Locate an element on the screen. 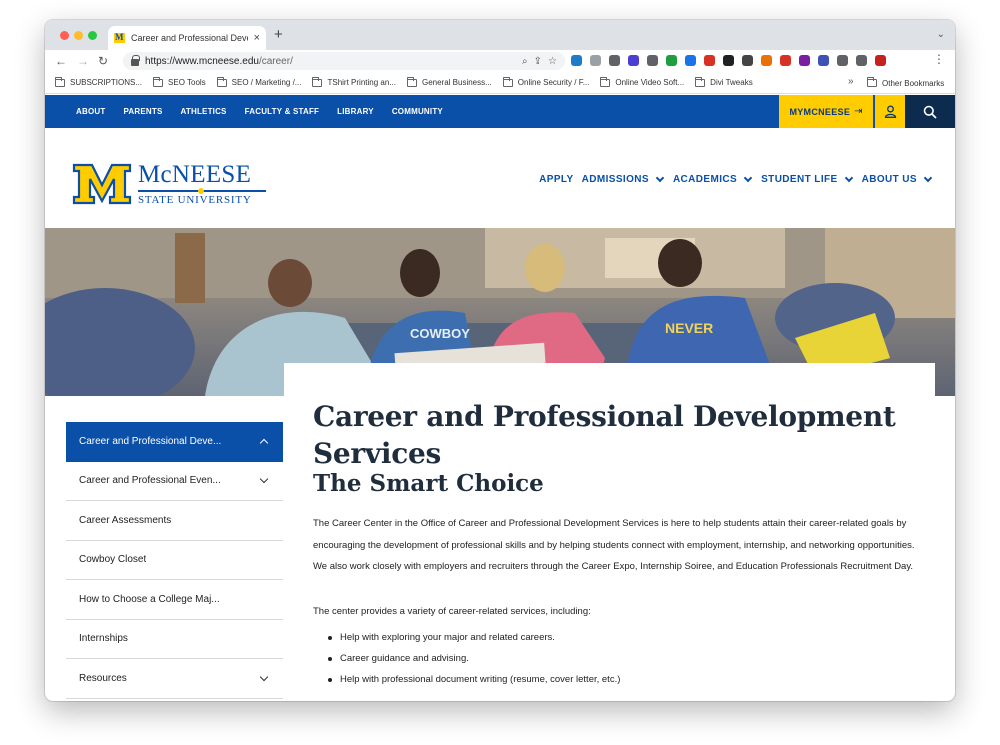  mcneese-logo: McNEESE STATE UNIVERSITY is located at coordinates (169, 184).